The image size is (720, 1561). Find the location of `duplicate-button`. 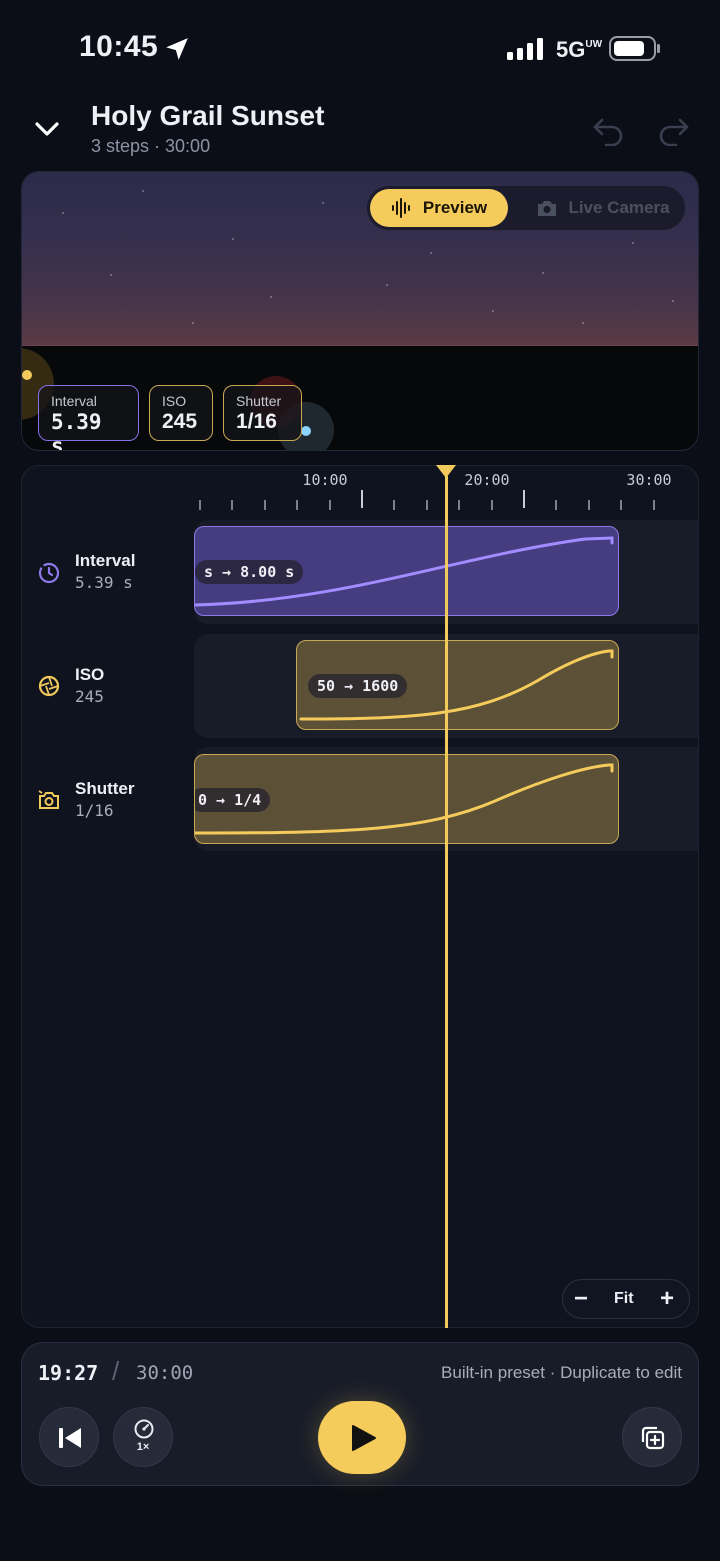

duplicate-button is located at coordinates (652, 1437).